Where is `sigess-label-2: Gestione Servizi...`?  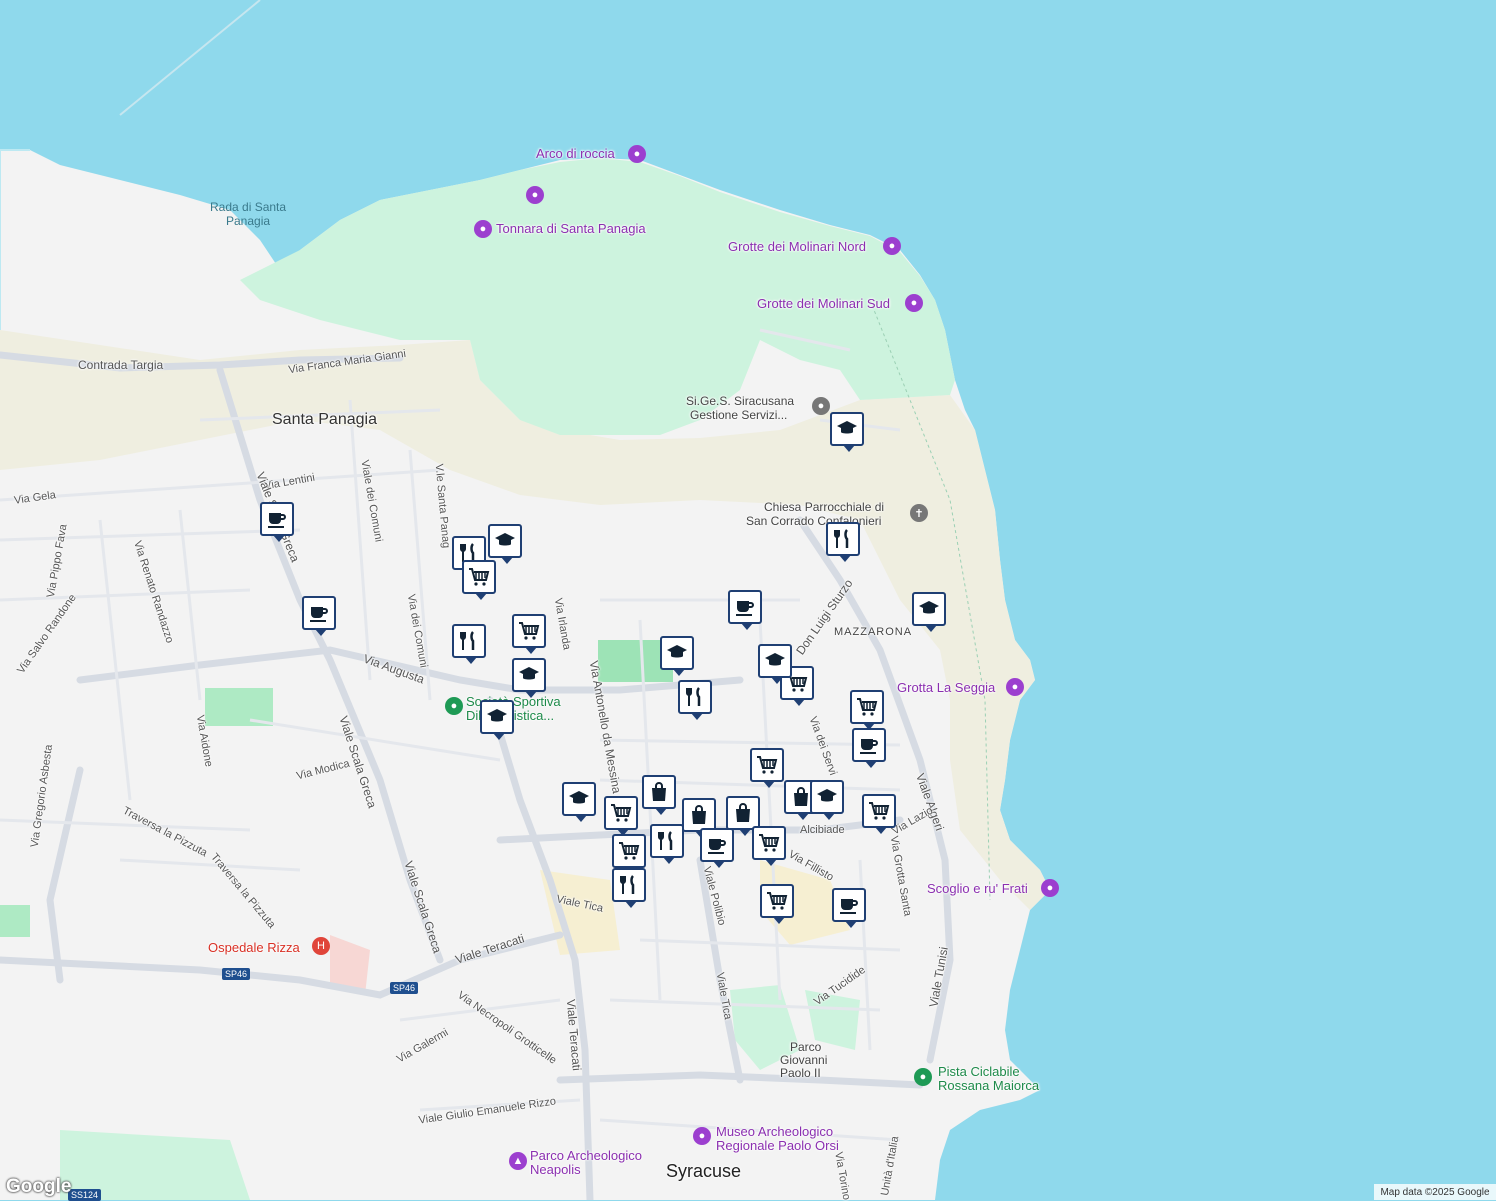 sigess-label-2: Gestione Servizi... is located at coordinates (738, 415).